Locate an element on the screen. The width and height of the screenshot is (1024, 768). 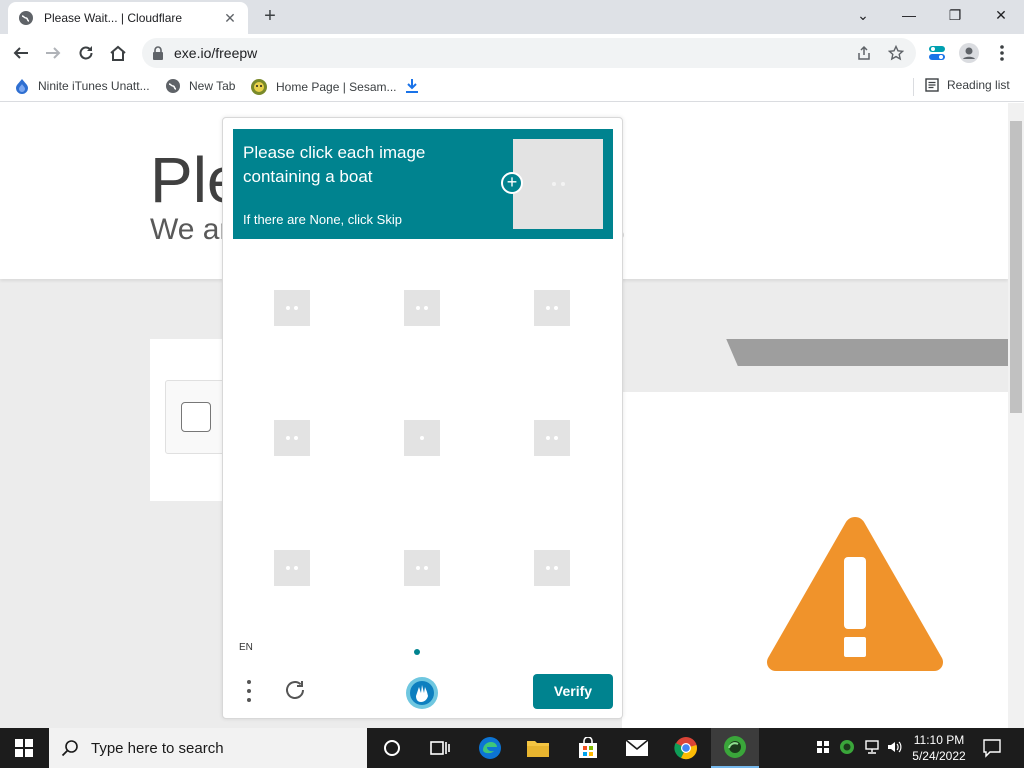
network-icon is located at coordinates (872, 747).